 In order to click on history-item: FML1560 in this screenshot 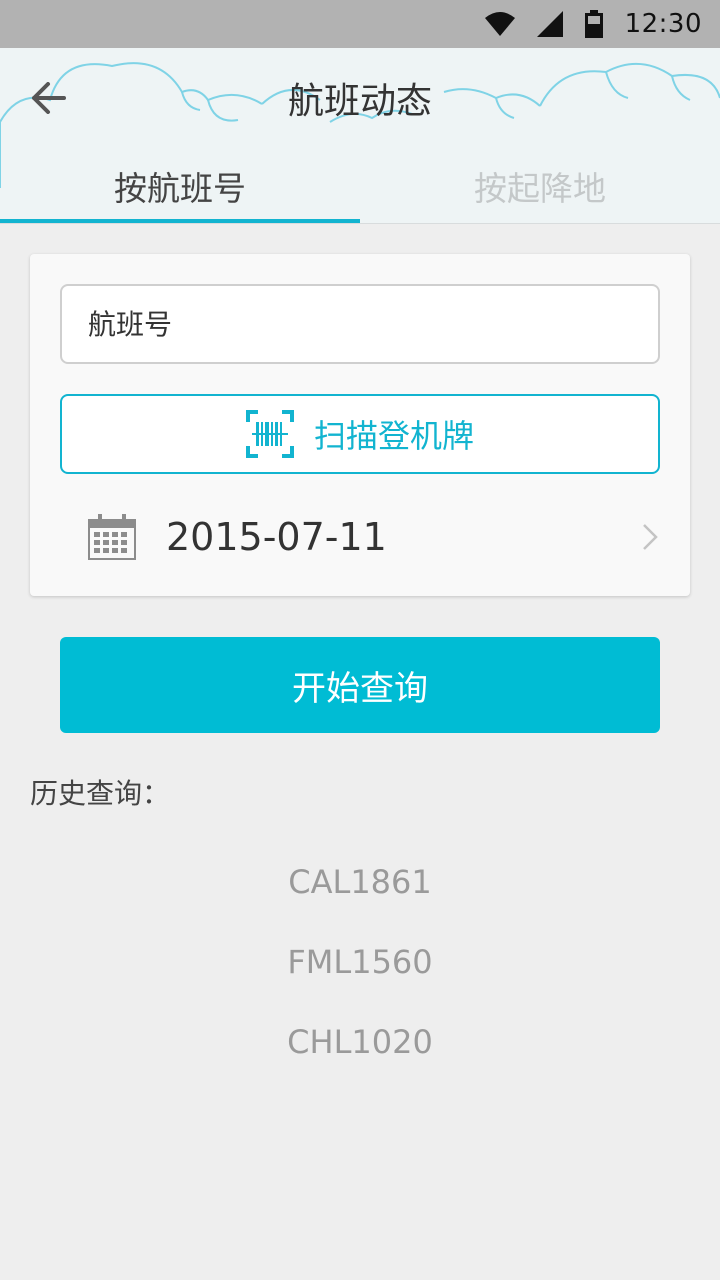, I will do `click(360, 962)`.